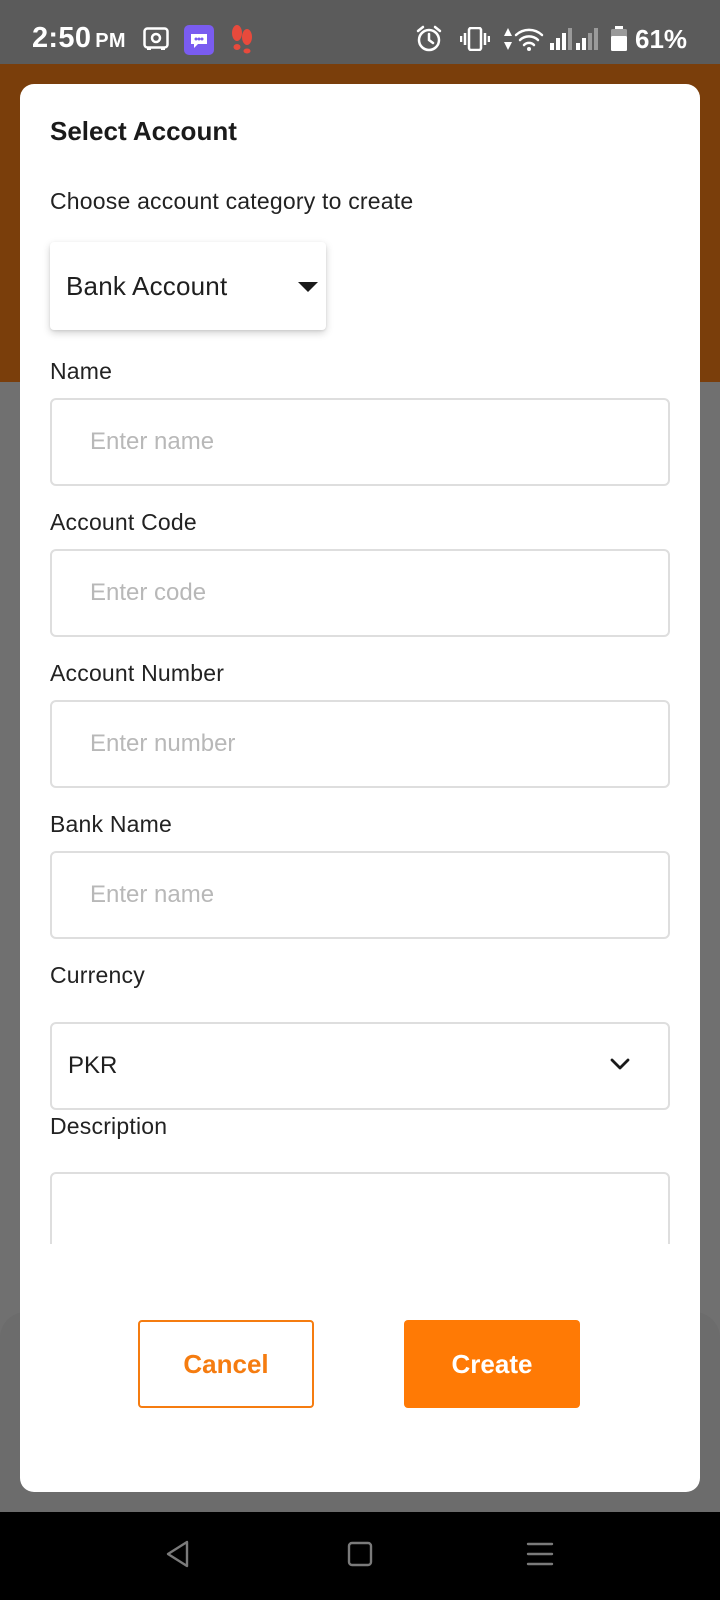 This screenshot has height=1600, width=720. I want to click on description-textarea, so click(360, 1208).